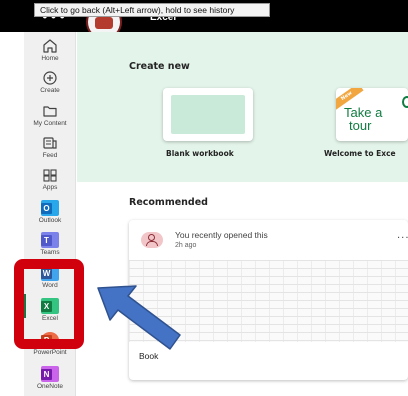 Image resolution: width=408 pixels, height=396 pixels. I want to click on person-icon, so click(152, 240).